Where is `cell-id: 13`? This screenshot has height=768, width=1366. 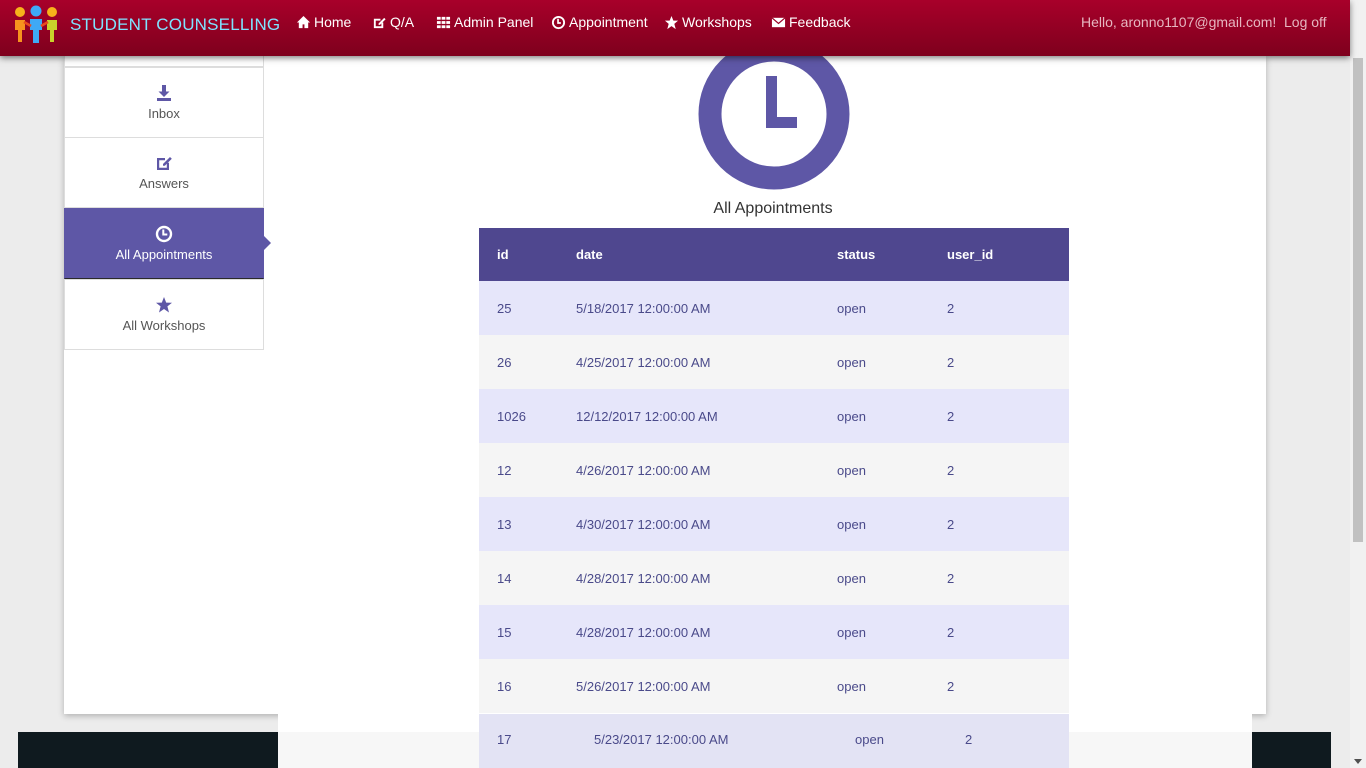
cell-id: 13 is located at coordinates (504, 524).